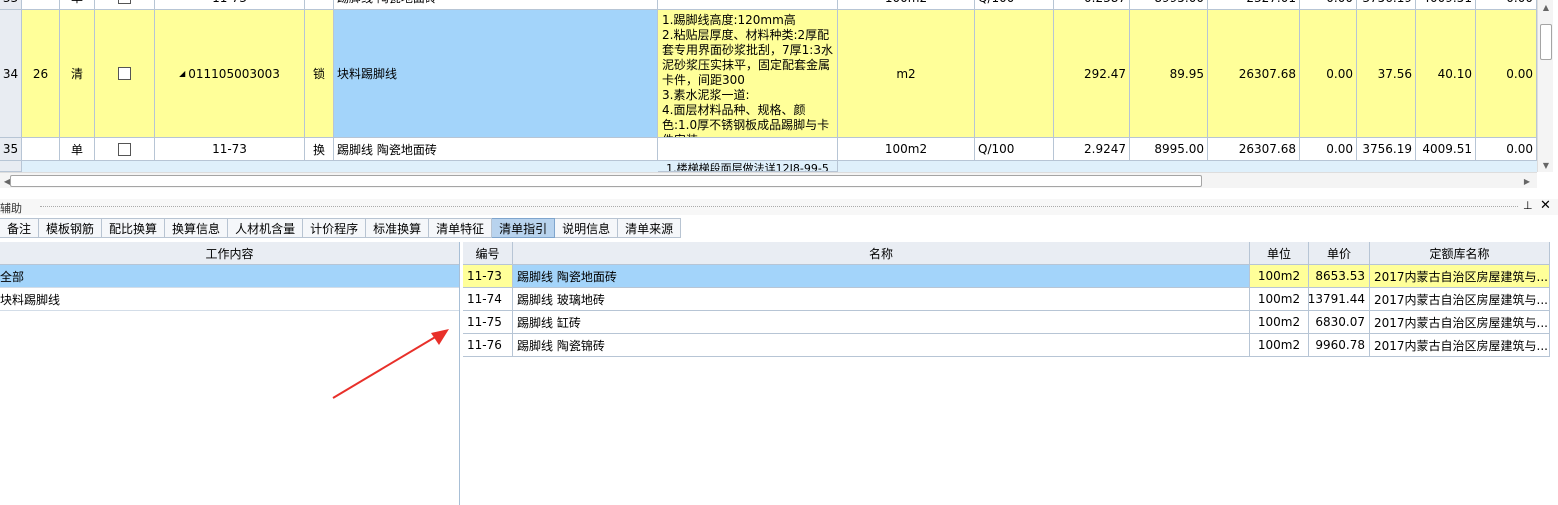 Image resolution: width=1558 pixels, height=505 pixels. What do you see at coordinates (906, 149) in the screenshot?
I see `row-unit: 100m2` at bounding box center [906, 149].